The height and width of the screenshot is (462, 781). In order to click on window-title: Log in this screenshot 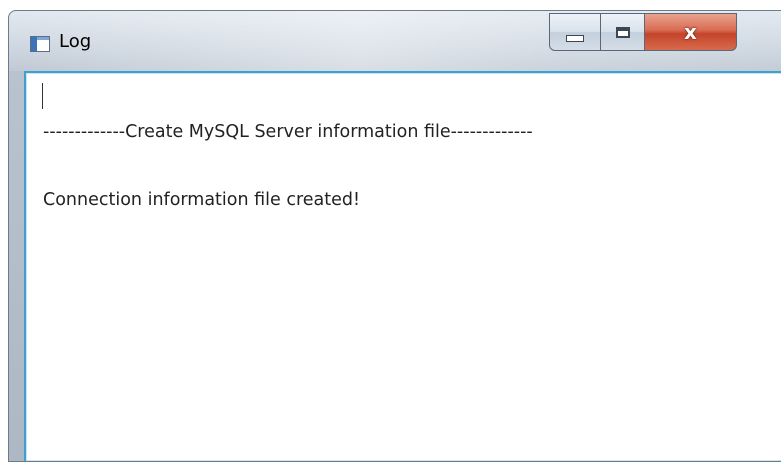, I will do `click(75, 41)`.